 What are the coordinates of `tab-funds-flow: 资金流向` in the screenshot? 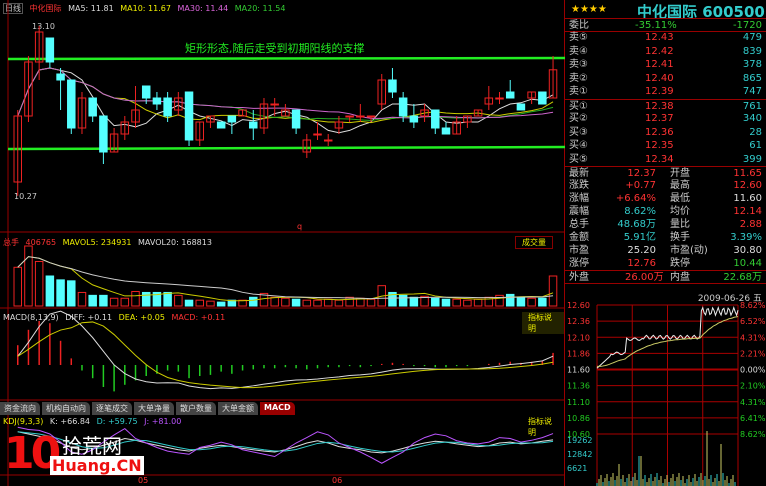 It's located at (20, 408).